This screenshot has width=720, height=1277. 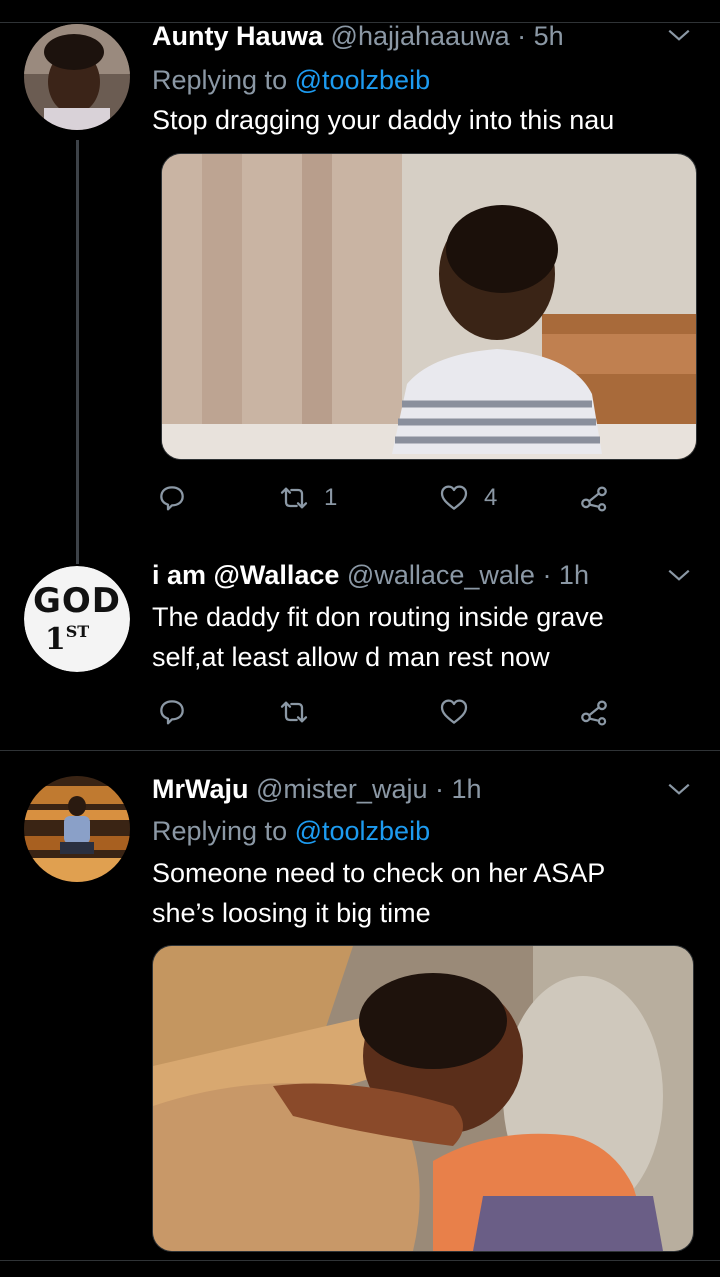 What do you see at coordinates (378, 617) in the screenshot?
I see `tweet-text-line-1: The daddy fit don routing inside grave` at bounding box center [378, 617].